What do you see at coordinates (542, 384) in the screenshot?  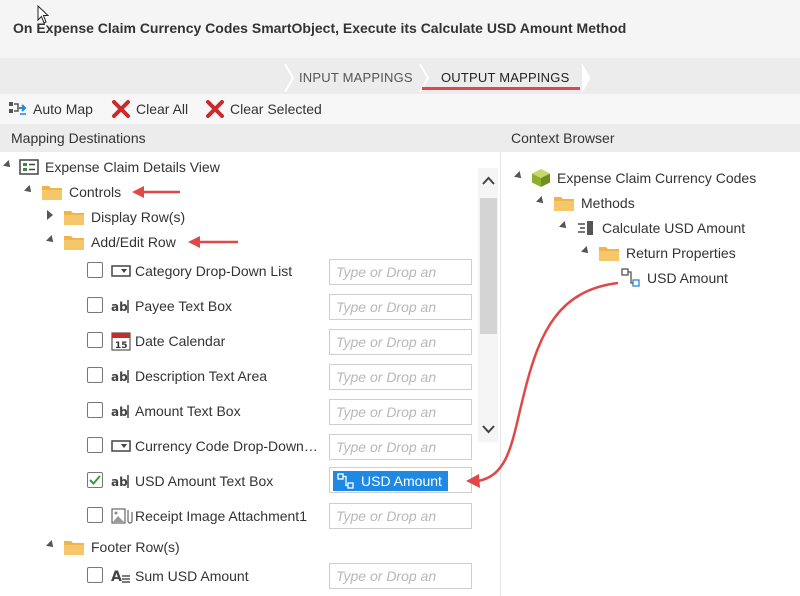 I see `annotation-curve-arrow-icon` at bounding box center [542, 384].